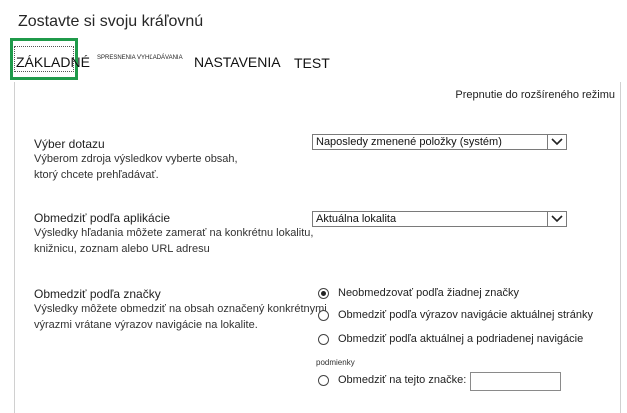  What do you see at coordinates (356, 219) in the screenshot?
I see `app-select-value: Aktuálna lokalita` at bounding box center [356, 219].